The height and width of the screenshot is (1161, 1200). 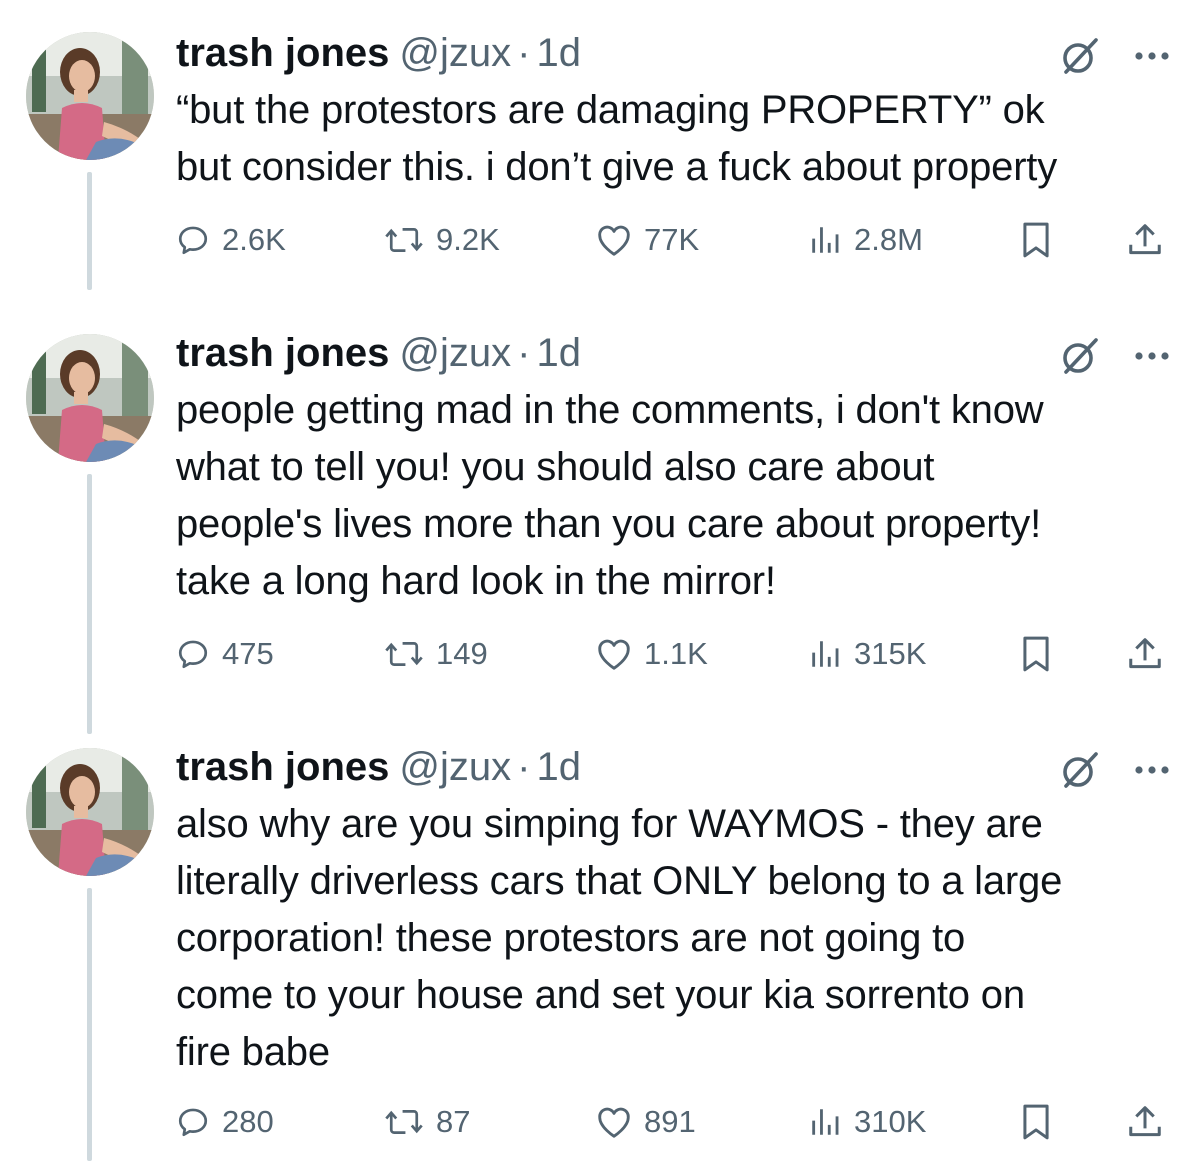 What do you see at coordinates (468, 239) in the screenshot?
I see `retweet-count: 9.2K` at bounding box center [468, 239].